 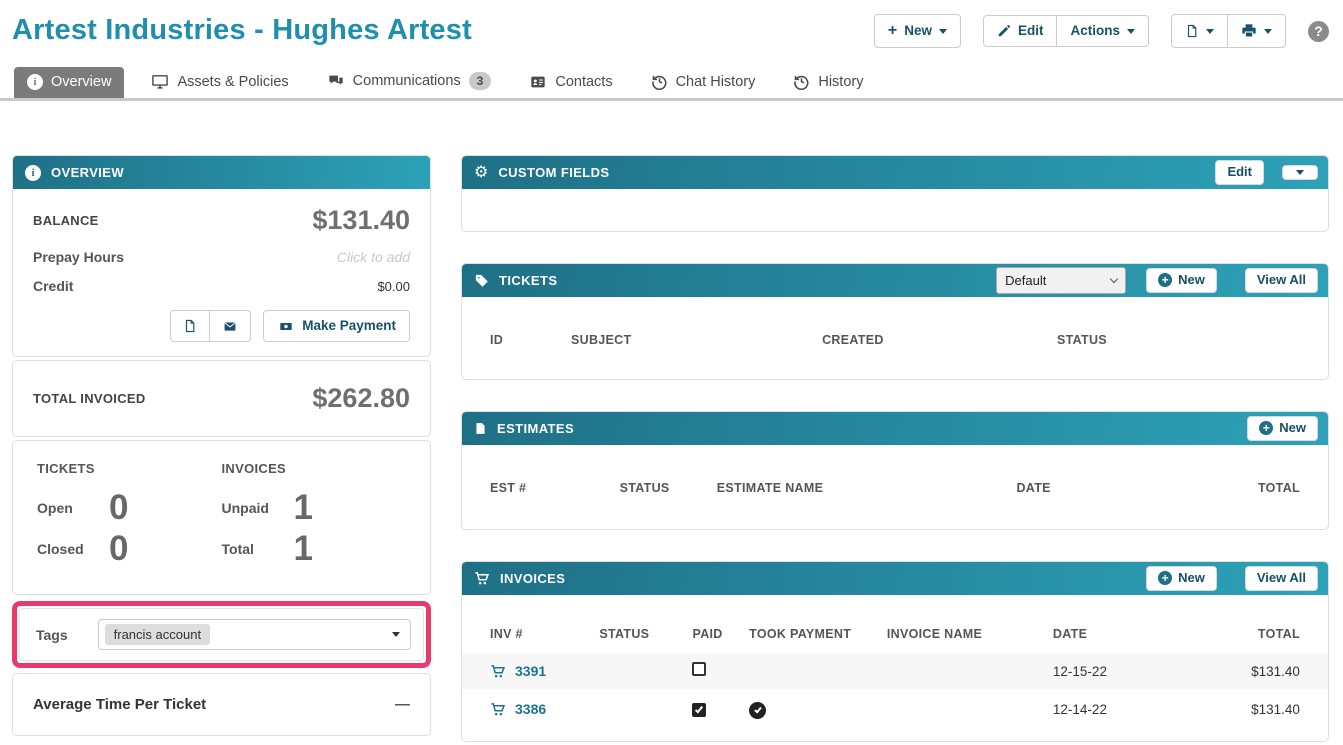 What do you see at coordinates (801, 82) in the screenshot?
I see `history-icon` at bounding box center [801, 82].